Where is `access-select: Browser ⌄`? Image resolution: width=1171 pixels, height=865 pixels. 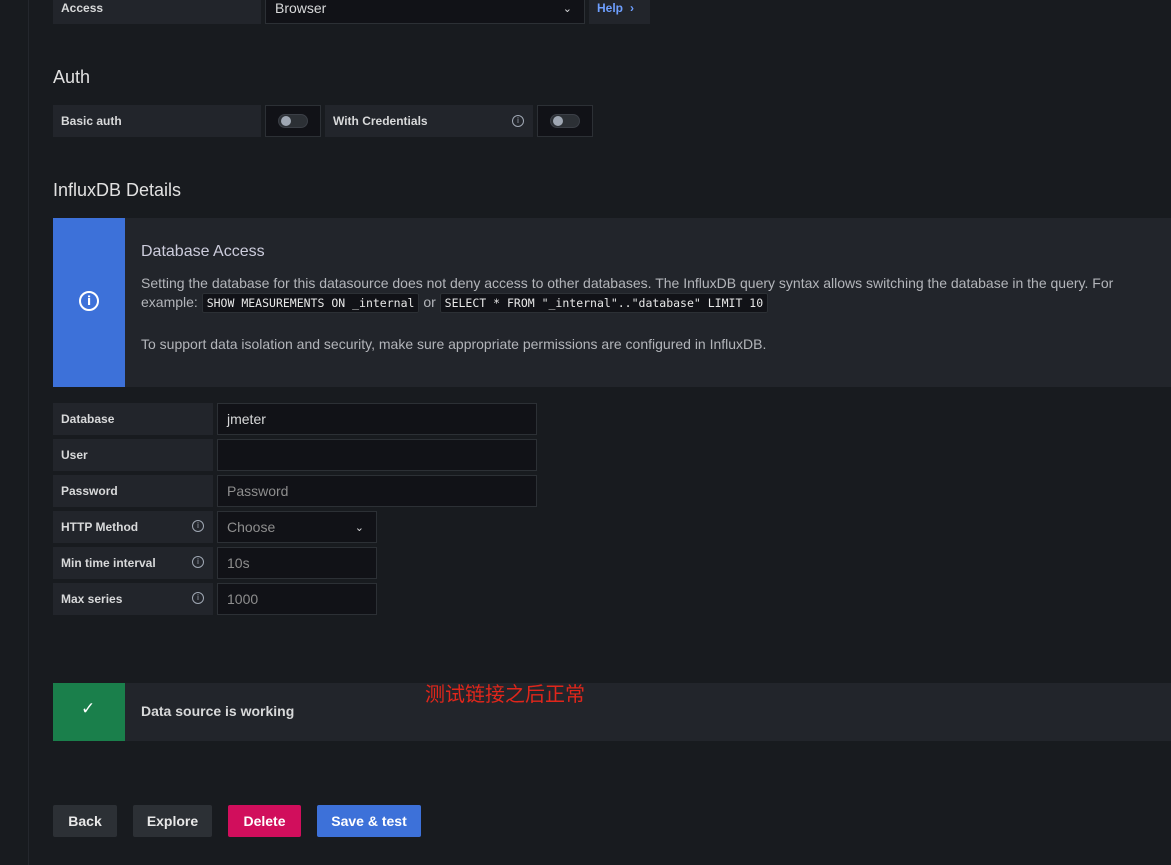 access-select: Browser ⌄ is located at coordinates (425, 12).